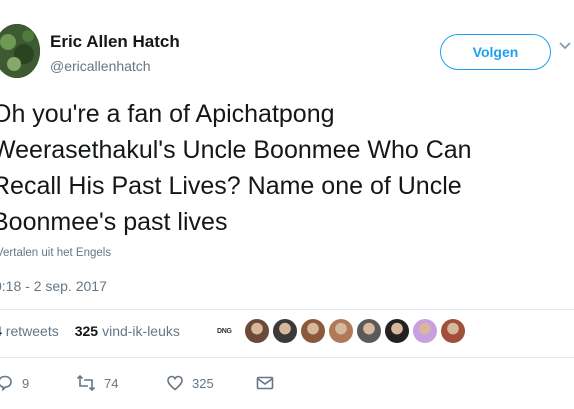 This screenshot has height=409, width=574. I want to click on retweet-button: 74, so click(121, 383).